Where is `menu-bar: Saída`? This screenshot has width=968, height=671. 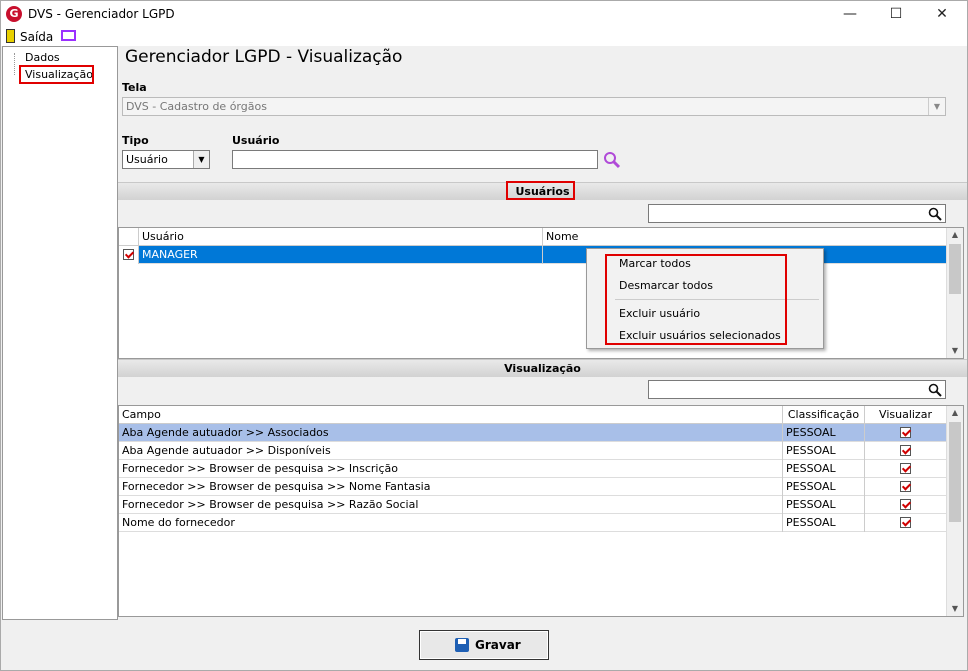 menu-bar: Saída is located at coordinates (484, 37).